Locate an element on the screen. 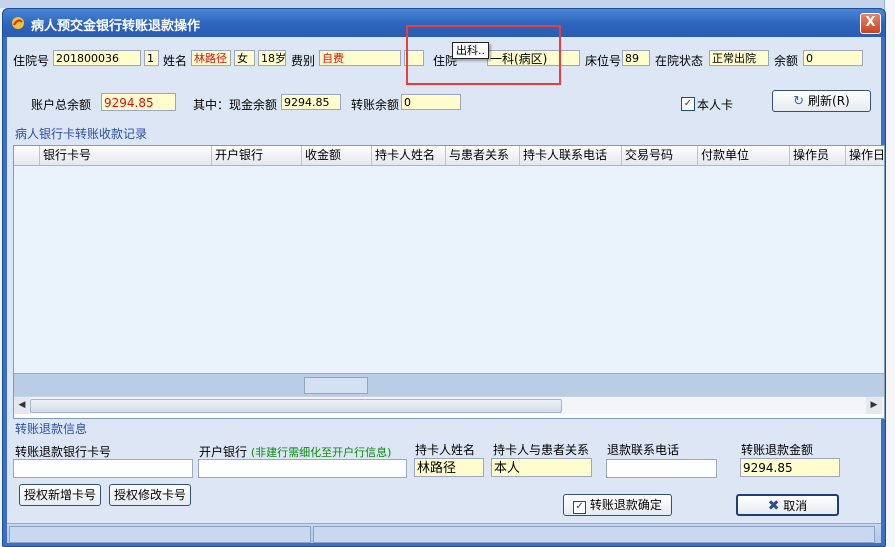  refund-phone-label: 退款联系电话 is located at coordinates (643, 450).